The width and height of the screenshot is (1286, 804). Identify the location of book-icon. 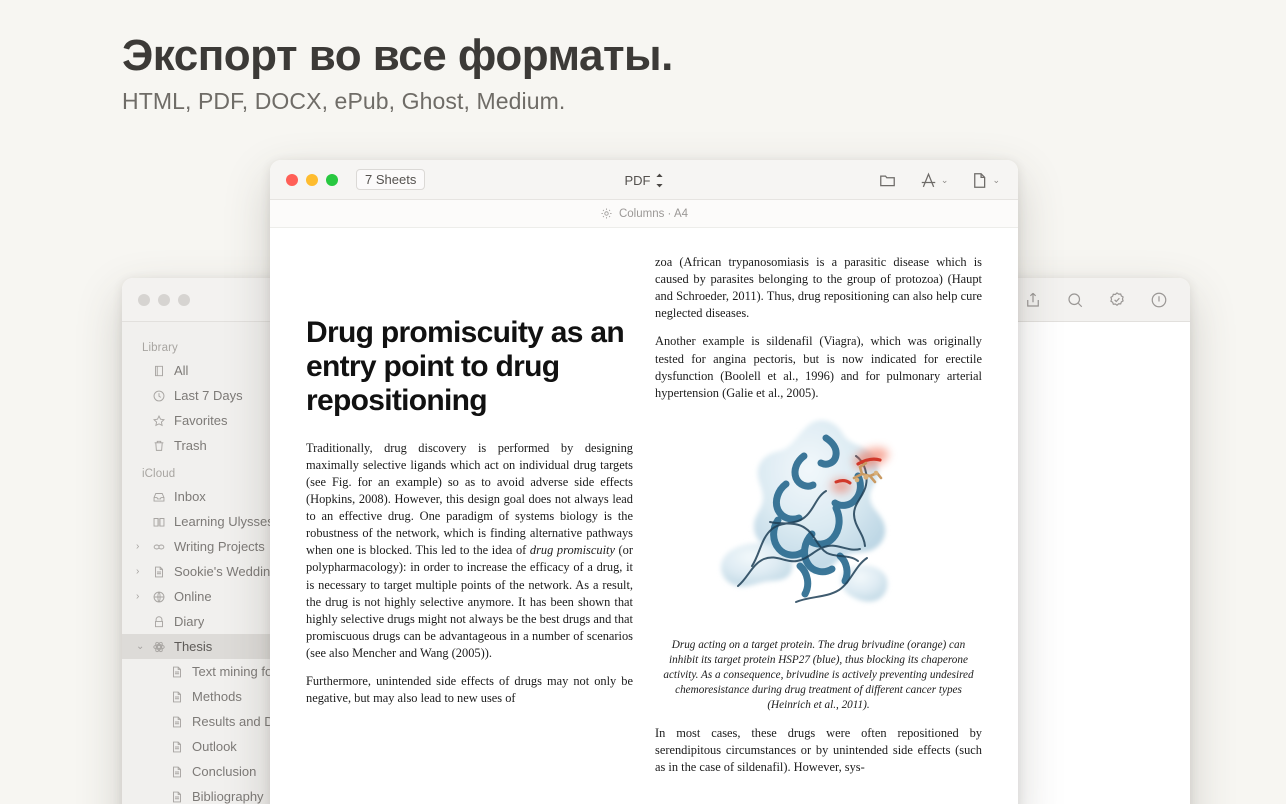
(159, 370).